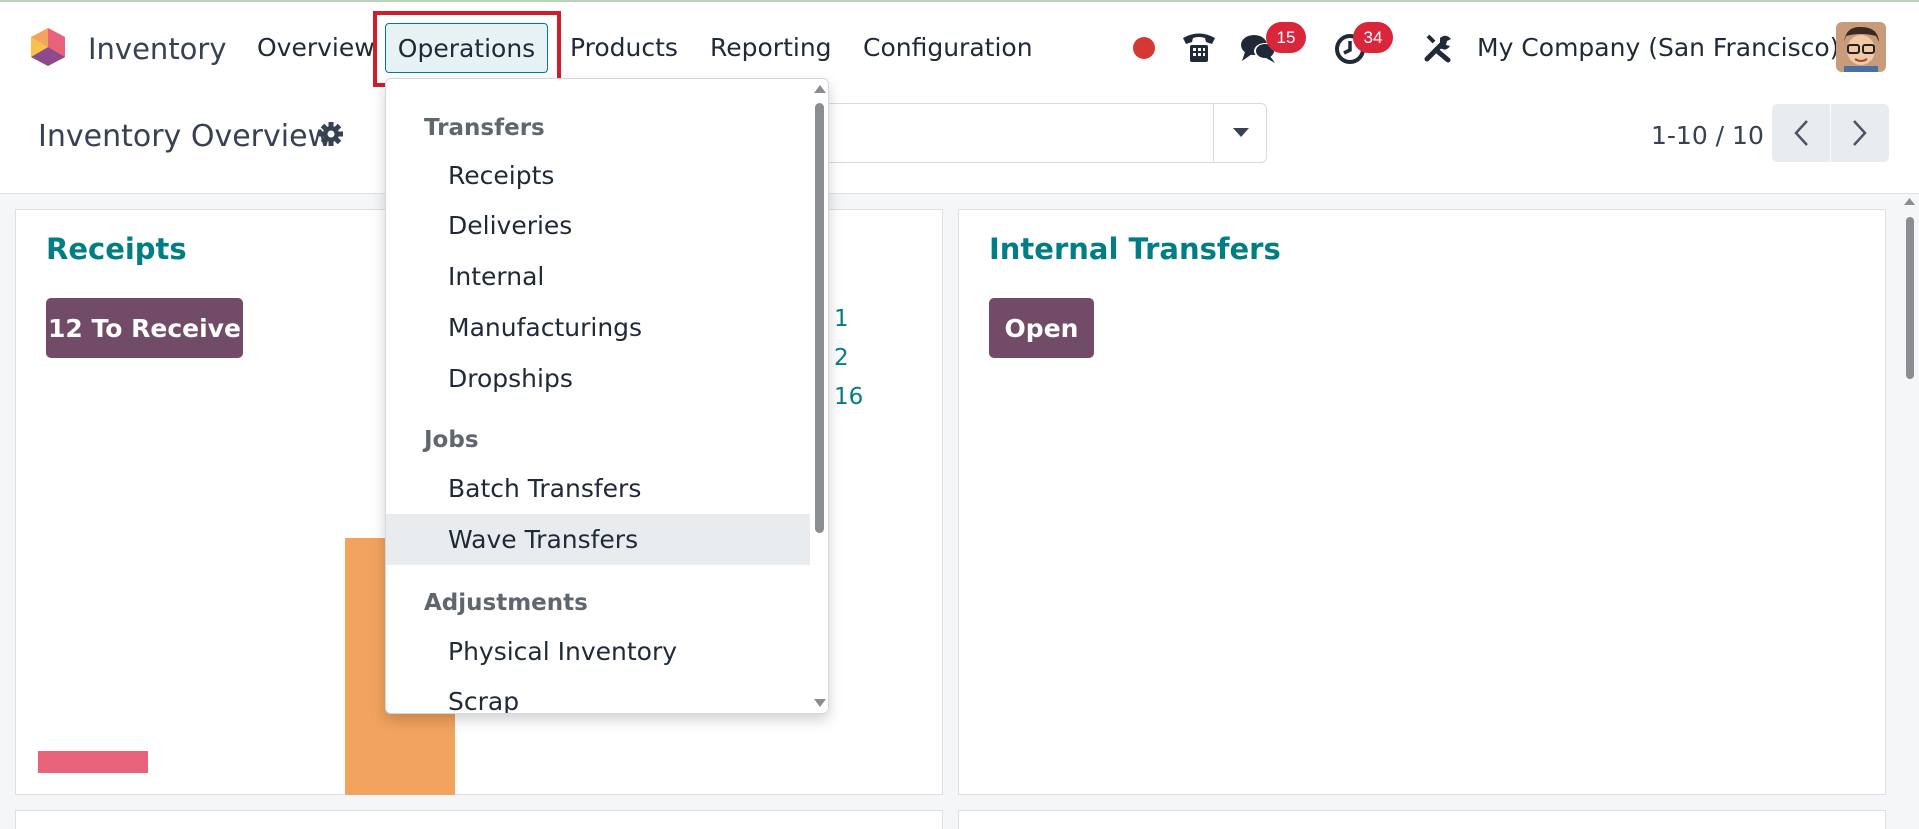 This screenshot has height=829, width=1919. What do you see at coordinates (820, 89) in the screenshot?
I see `dropdown-scroll-up-icon` at bounding box center [820, 89].